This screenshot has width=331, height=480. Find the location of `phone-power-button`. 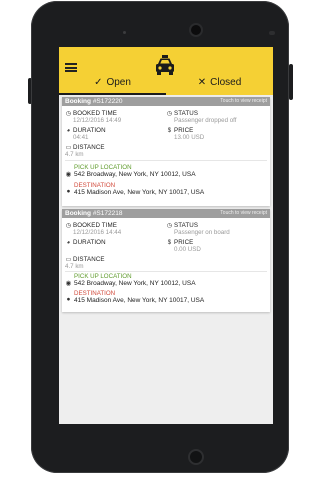

phone-power-button is located at coordinates (291, 82).